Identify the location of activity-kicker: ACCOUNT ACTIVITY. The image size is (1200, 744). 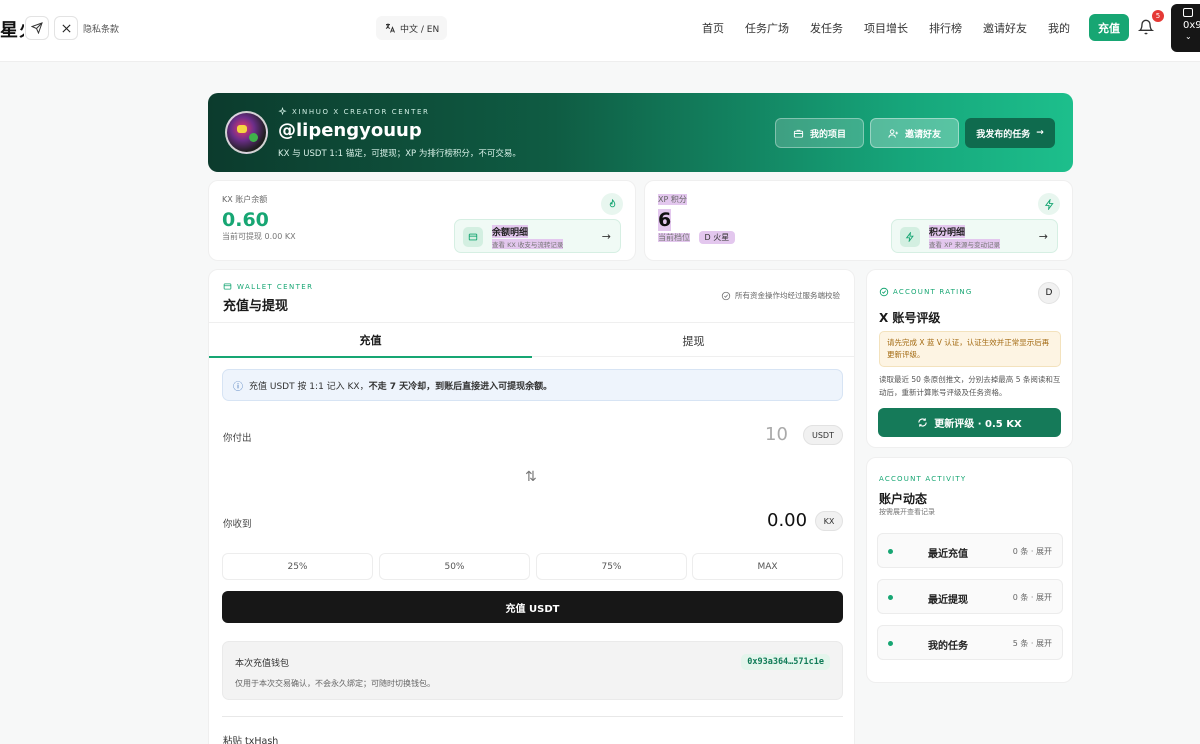
(923, 479).